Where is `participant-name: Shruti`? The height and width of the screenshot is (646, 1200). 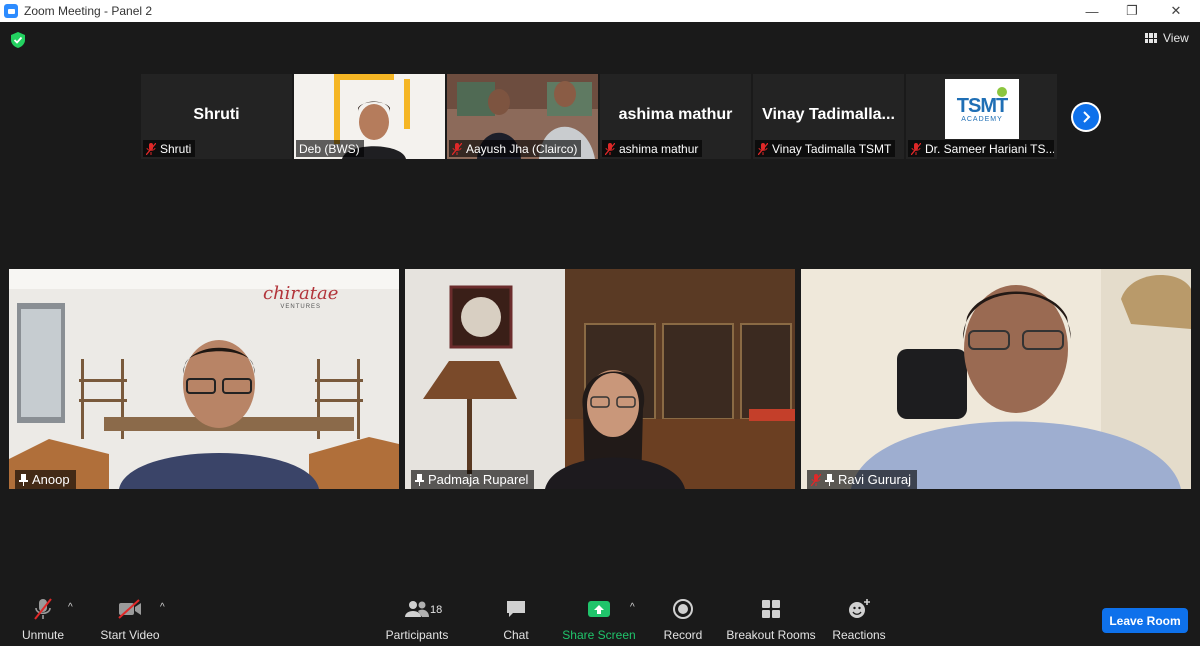 participant-name: Shruti is located at coordinates (176, 148).